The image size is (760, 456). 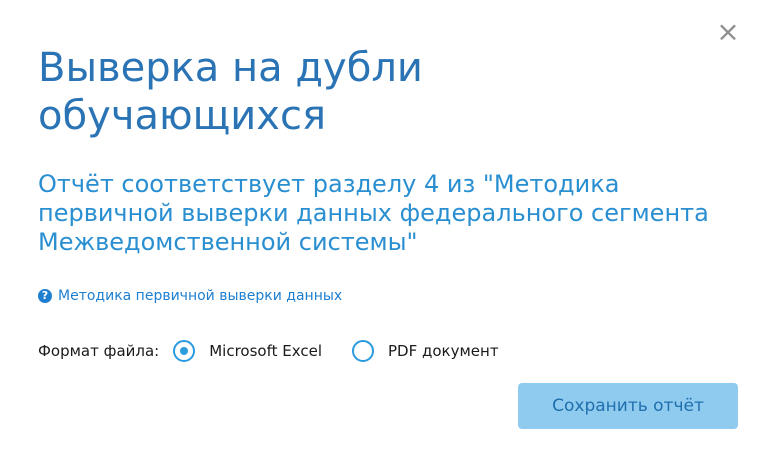 What do you see at coordinates (728, 32) in the screenshot?
I see `close-button: ×` at bounding box center [728, 32].